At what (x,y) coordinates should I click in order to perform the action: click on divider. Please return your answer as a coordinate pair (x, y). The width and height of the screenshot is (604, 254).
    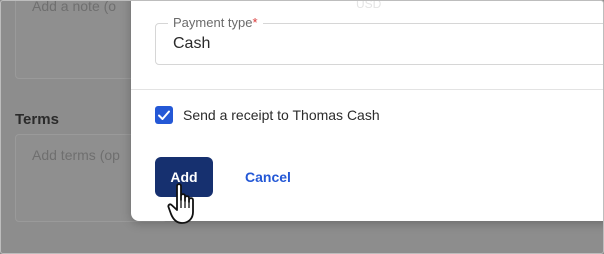
    Looking at the image, I should click on (367, 89).